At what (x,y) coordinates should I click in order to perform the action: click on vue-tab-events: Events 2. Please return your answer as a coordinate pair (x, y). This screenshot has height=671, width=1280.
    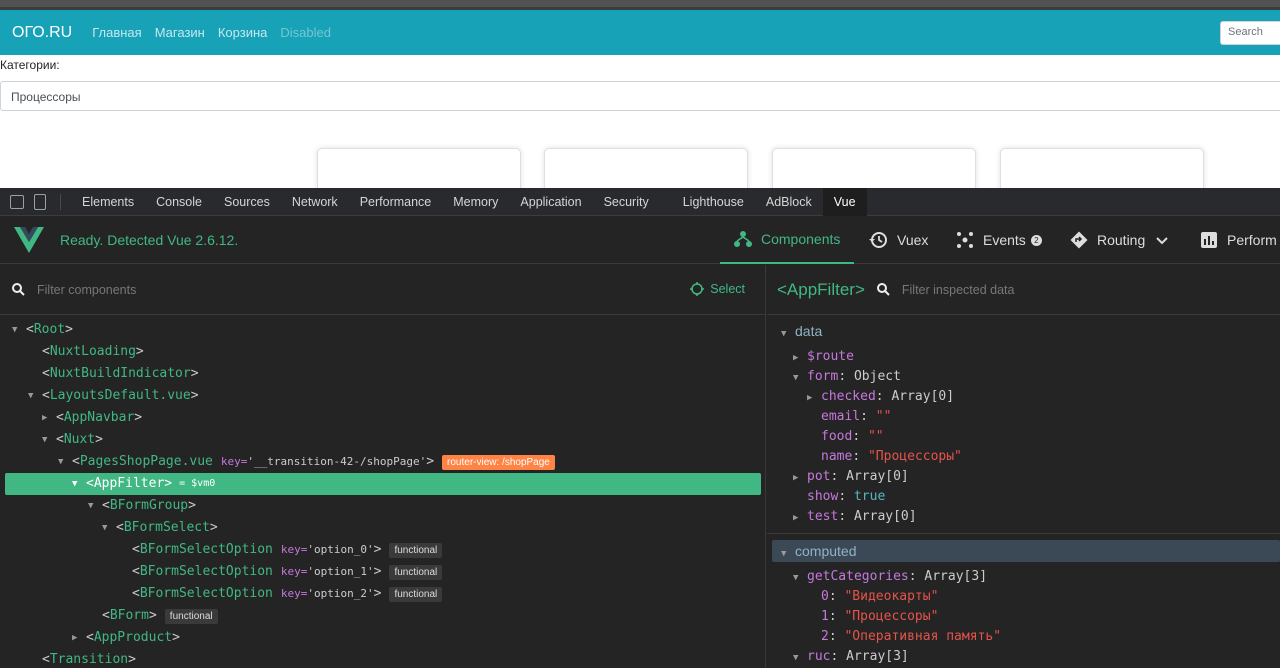
    Looking at the image, I should click on (999, 240).